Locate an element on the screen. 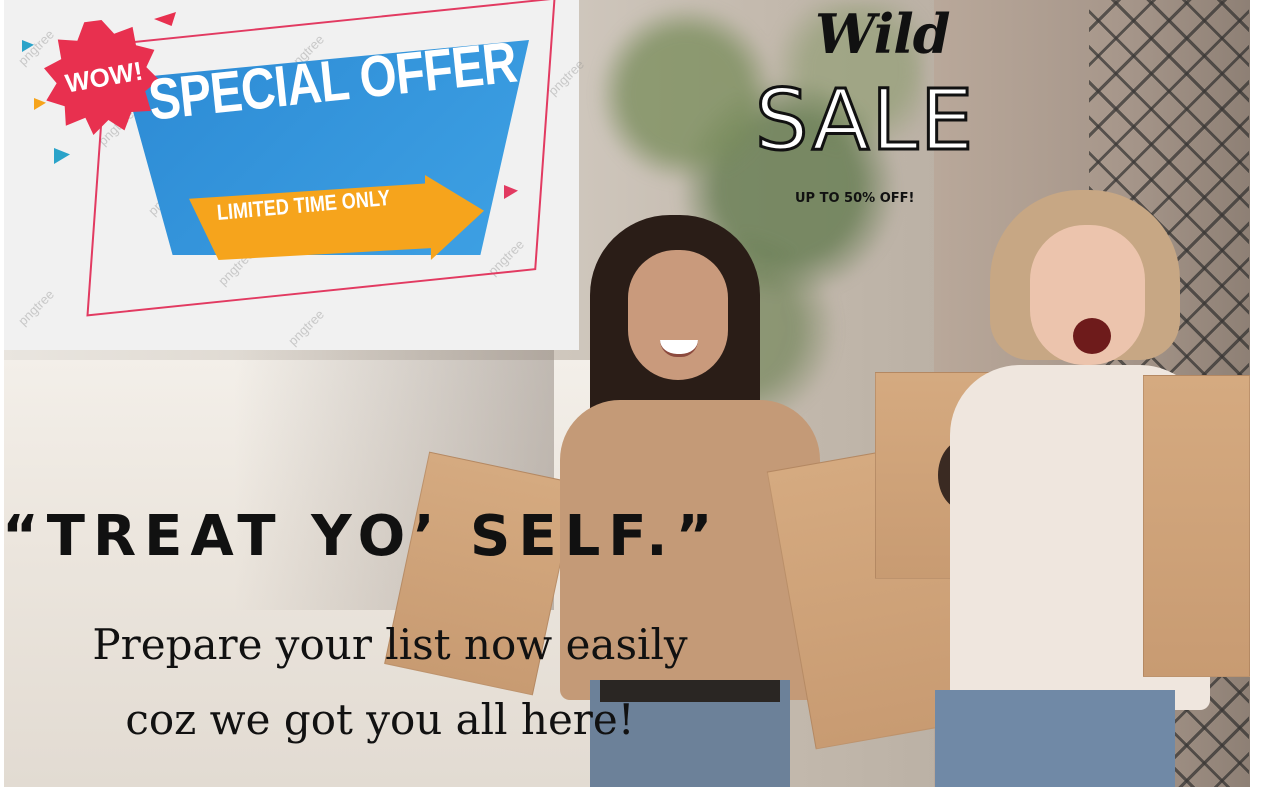 This screenshot has height=787, width=1267. woman-blonde-jeans is located at coordinates (1055, 738).